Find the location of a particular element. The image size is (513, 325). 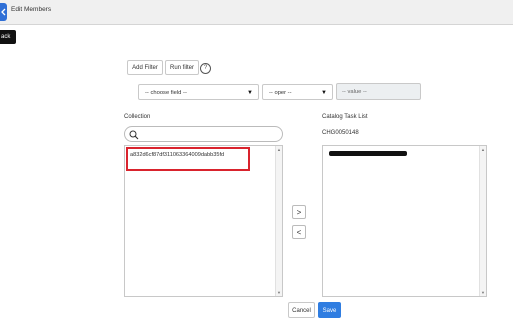

window-header: Edit Members is located at coordinates (256, 12).